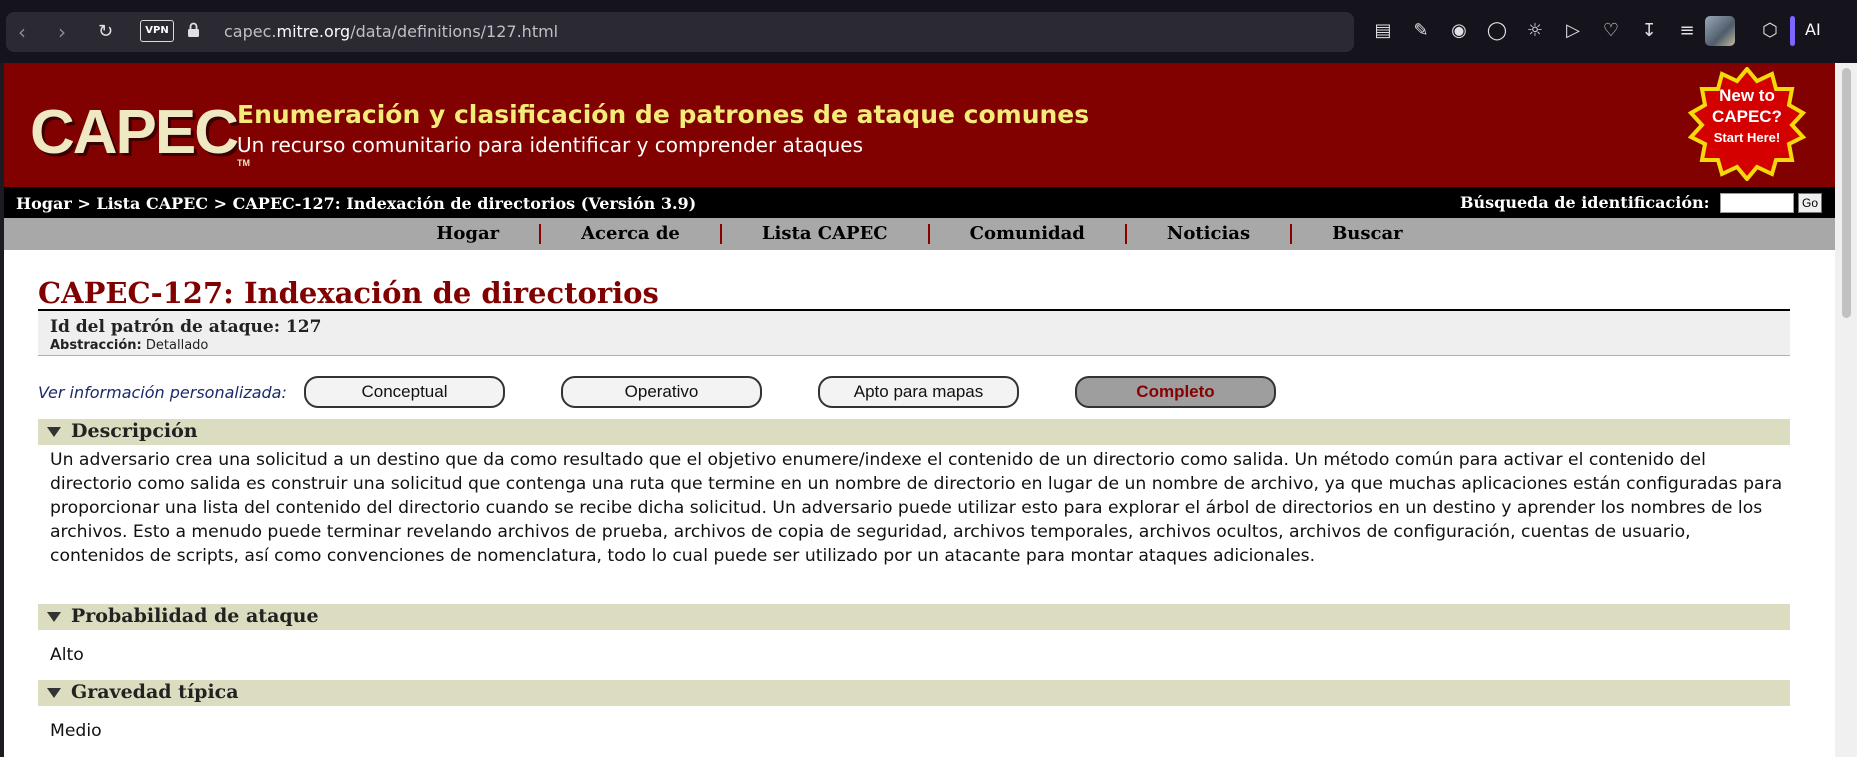 This screenshot has height=757, width=1857. What do you see at coordinates (1175, 392) in the screenshot?
I see `view-complete-button: Completo` at bounding box center [1175, 392].